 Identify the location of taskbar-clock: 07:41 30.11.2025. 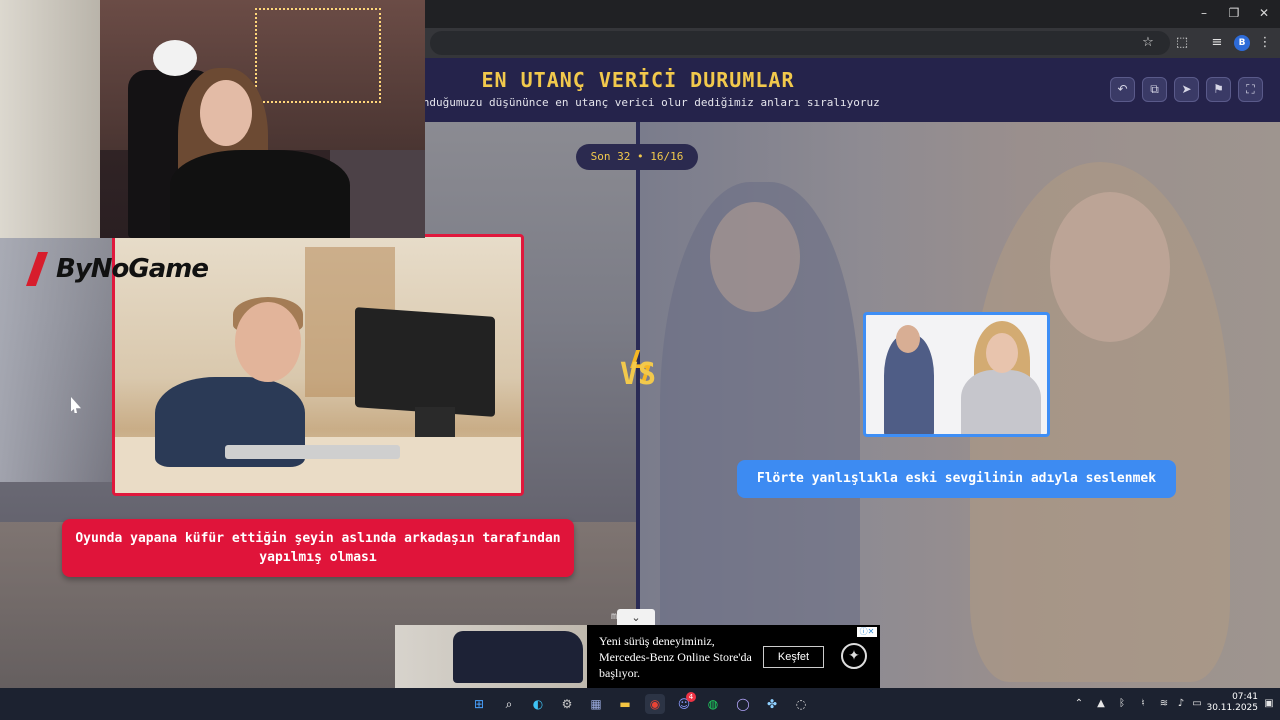
(1232, 703).